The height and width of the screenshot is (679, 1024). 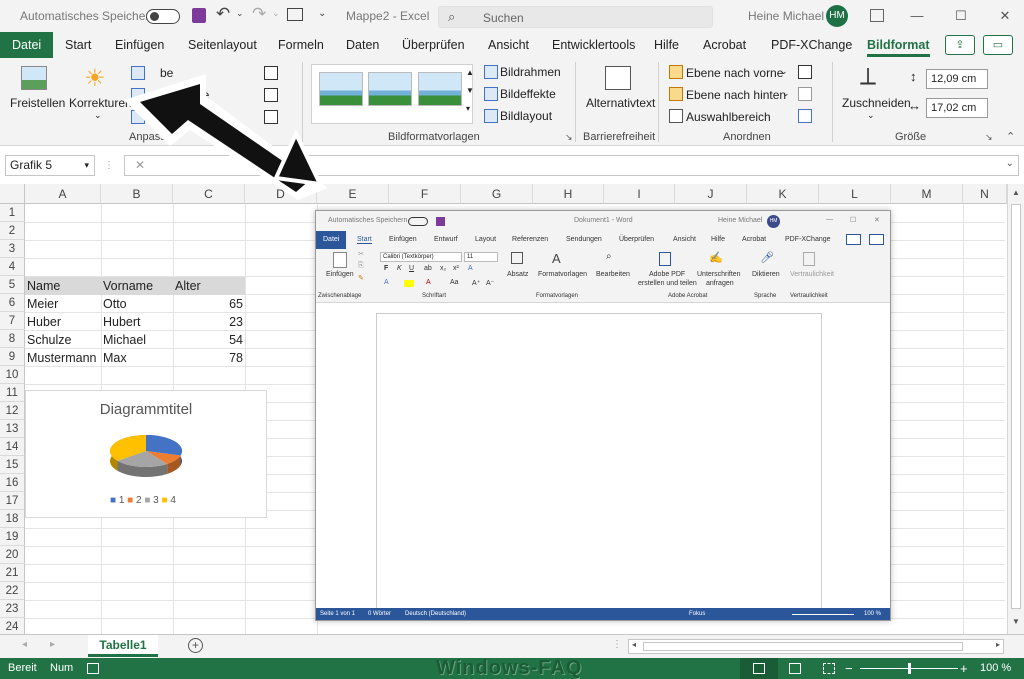 What do you see at coordinates (146, 409) in the screenshot?
I see `chart-title: Diagrammtitel` at bounding box center [146, 409].